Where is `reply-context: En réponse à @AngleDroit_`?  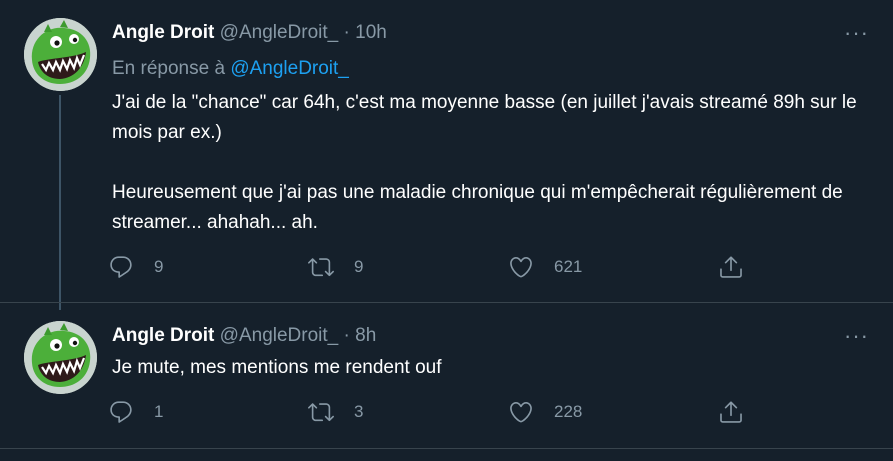 reply-context: En réponse à @AngleDroit_ is located at coordinates (230, 69).